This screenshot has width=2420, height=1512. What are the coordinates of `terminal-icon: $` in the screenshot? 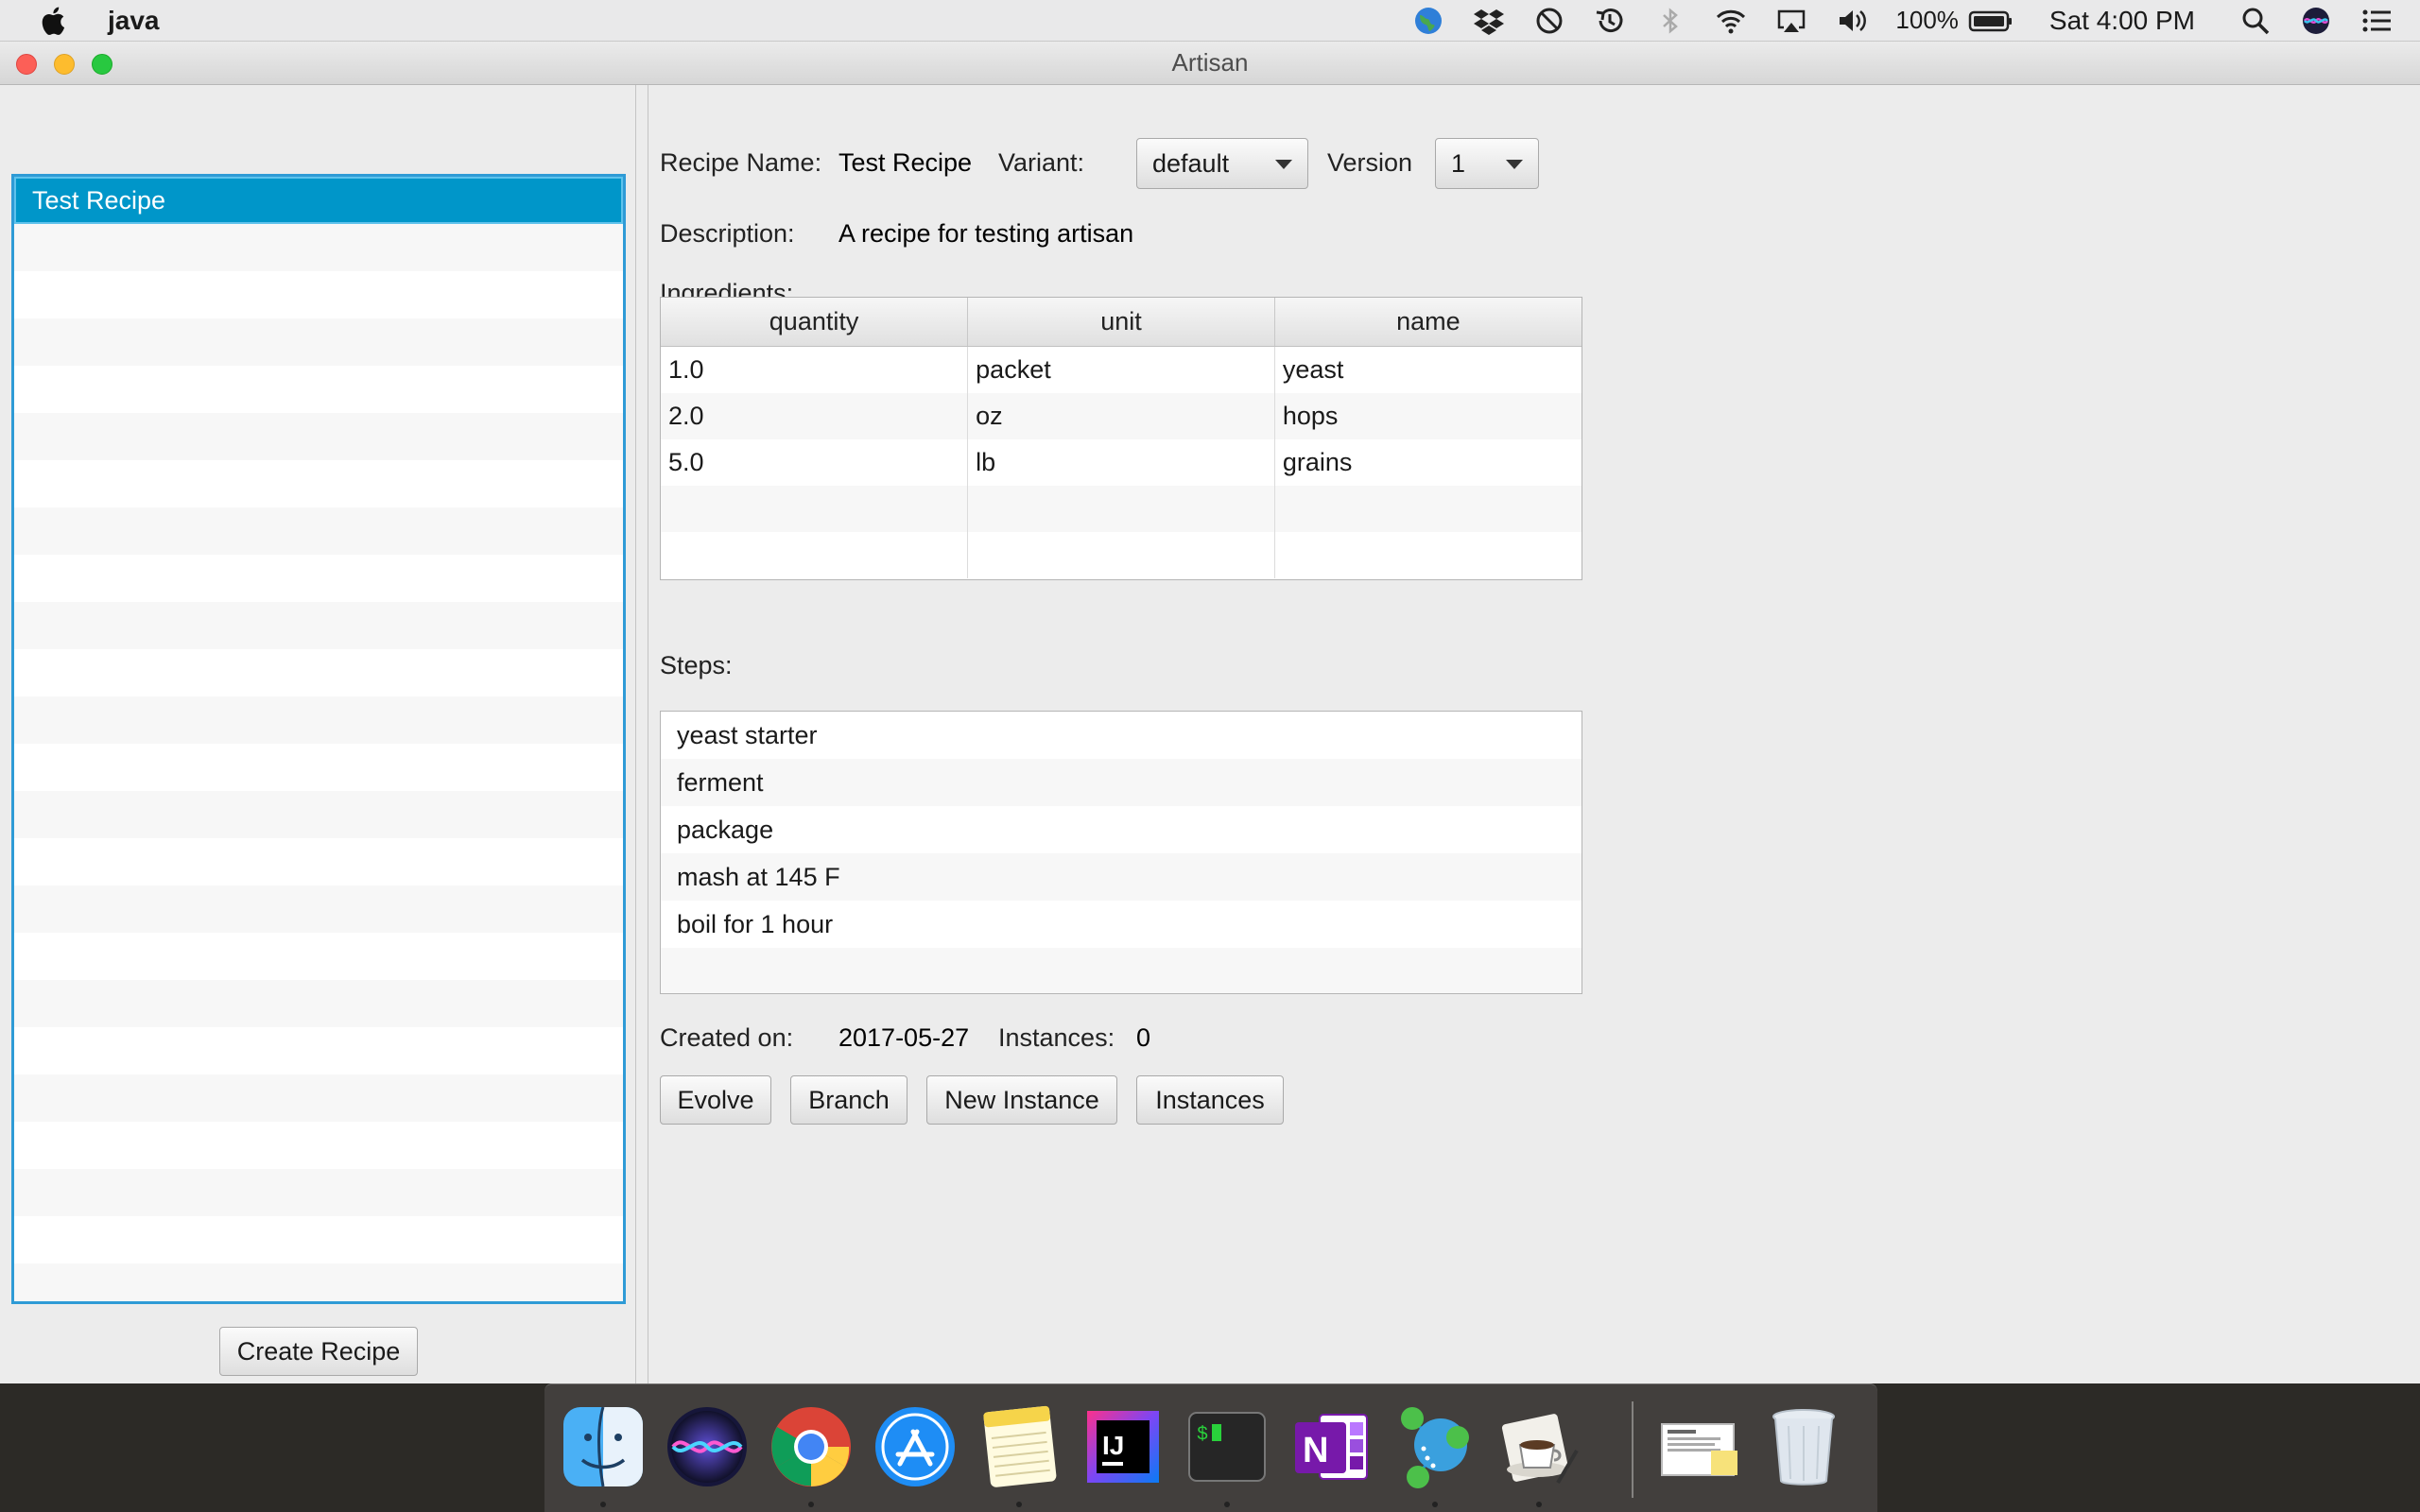 It's located at (1227, 1446).